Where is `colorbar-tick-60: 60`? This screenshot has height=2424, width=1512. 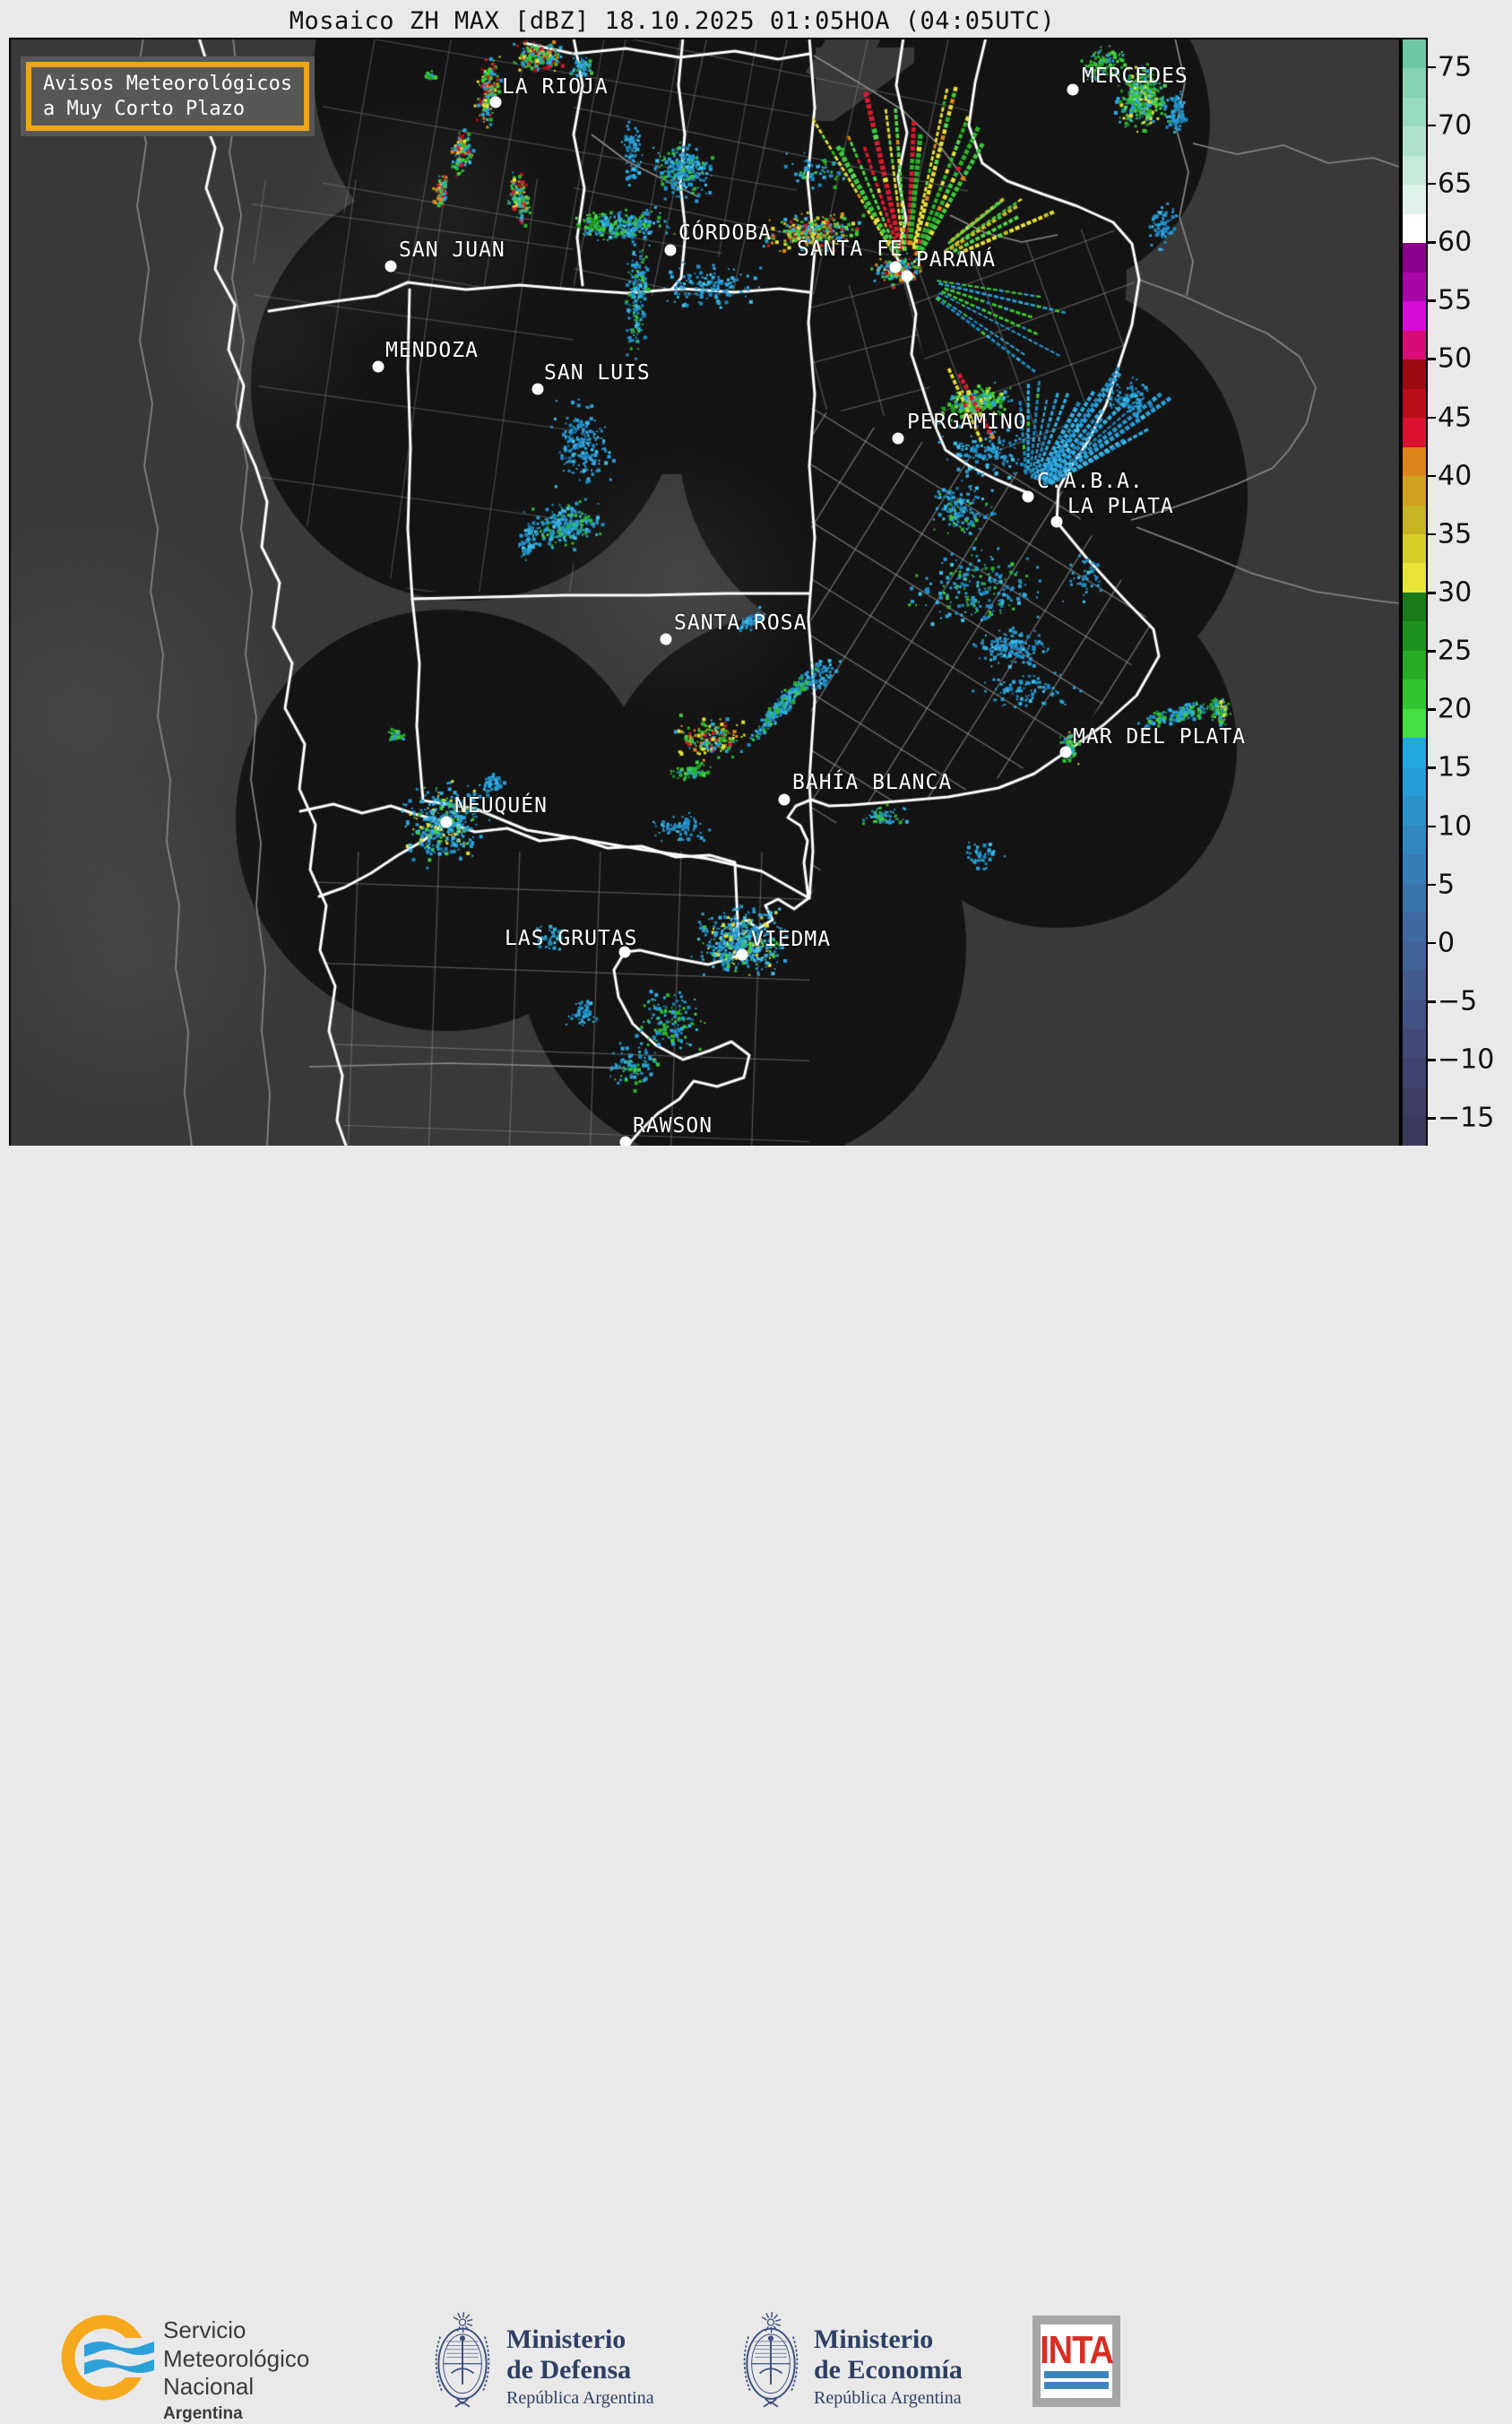 colorbar-tick-60: 60 is located at coordinates (1455, 242).